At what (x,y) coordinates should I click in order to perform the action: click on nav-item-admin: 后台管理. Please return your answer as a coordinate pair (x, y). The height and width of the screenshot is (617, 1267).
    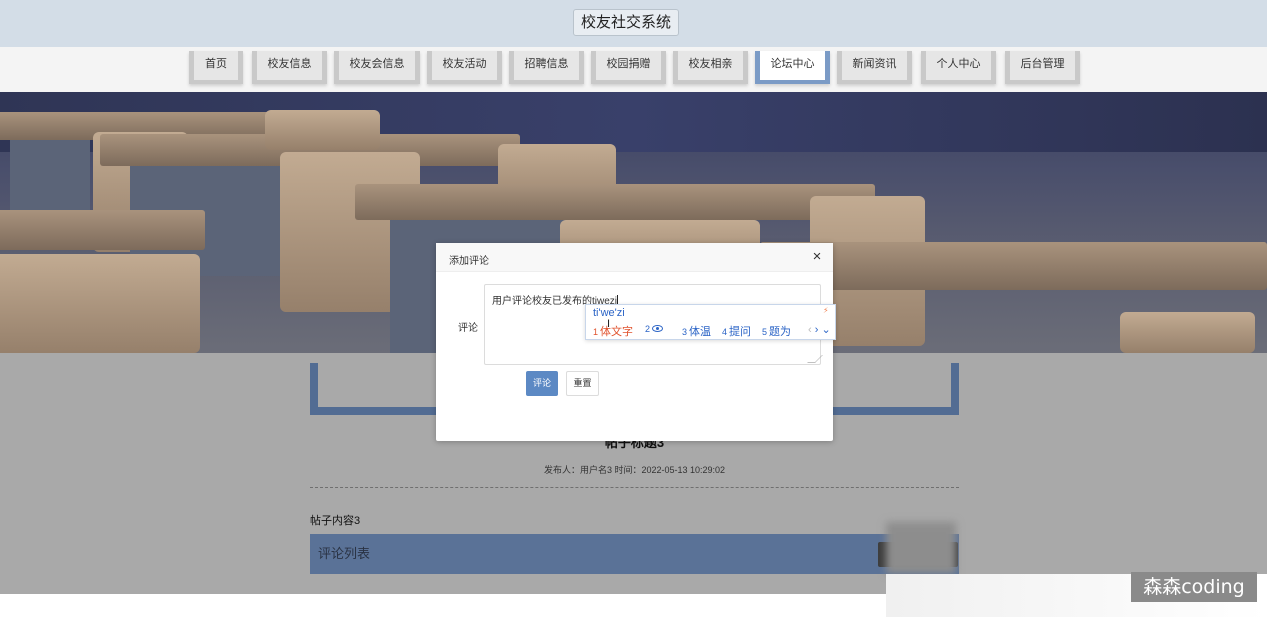
    Looking at the image, I should click on (1042, 67).